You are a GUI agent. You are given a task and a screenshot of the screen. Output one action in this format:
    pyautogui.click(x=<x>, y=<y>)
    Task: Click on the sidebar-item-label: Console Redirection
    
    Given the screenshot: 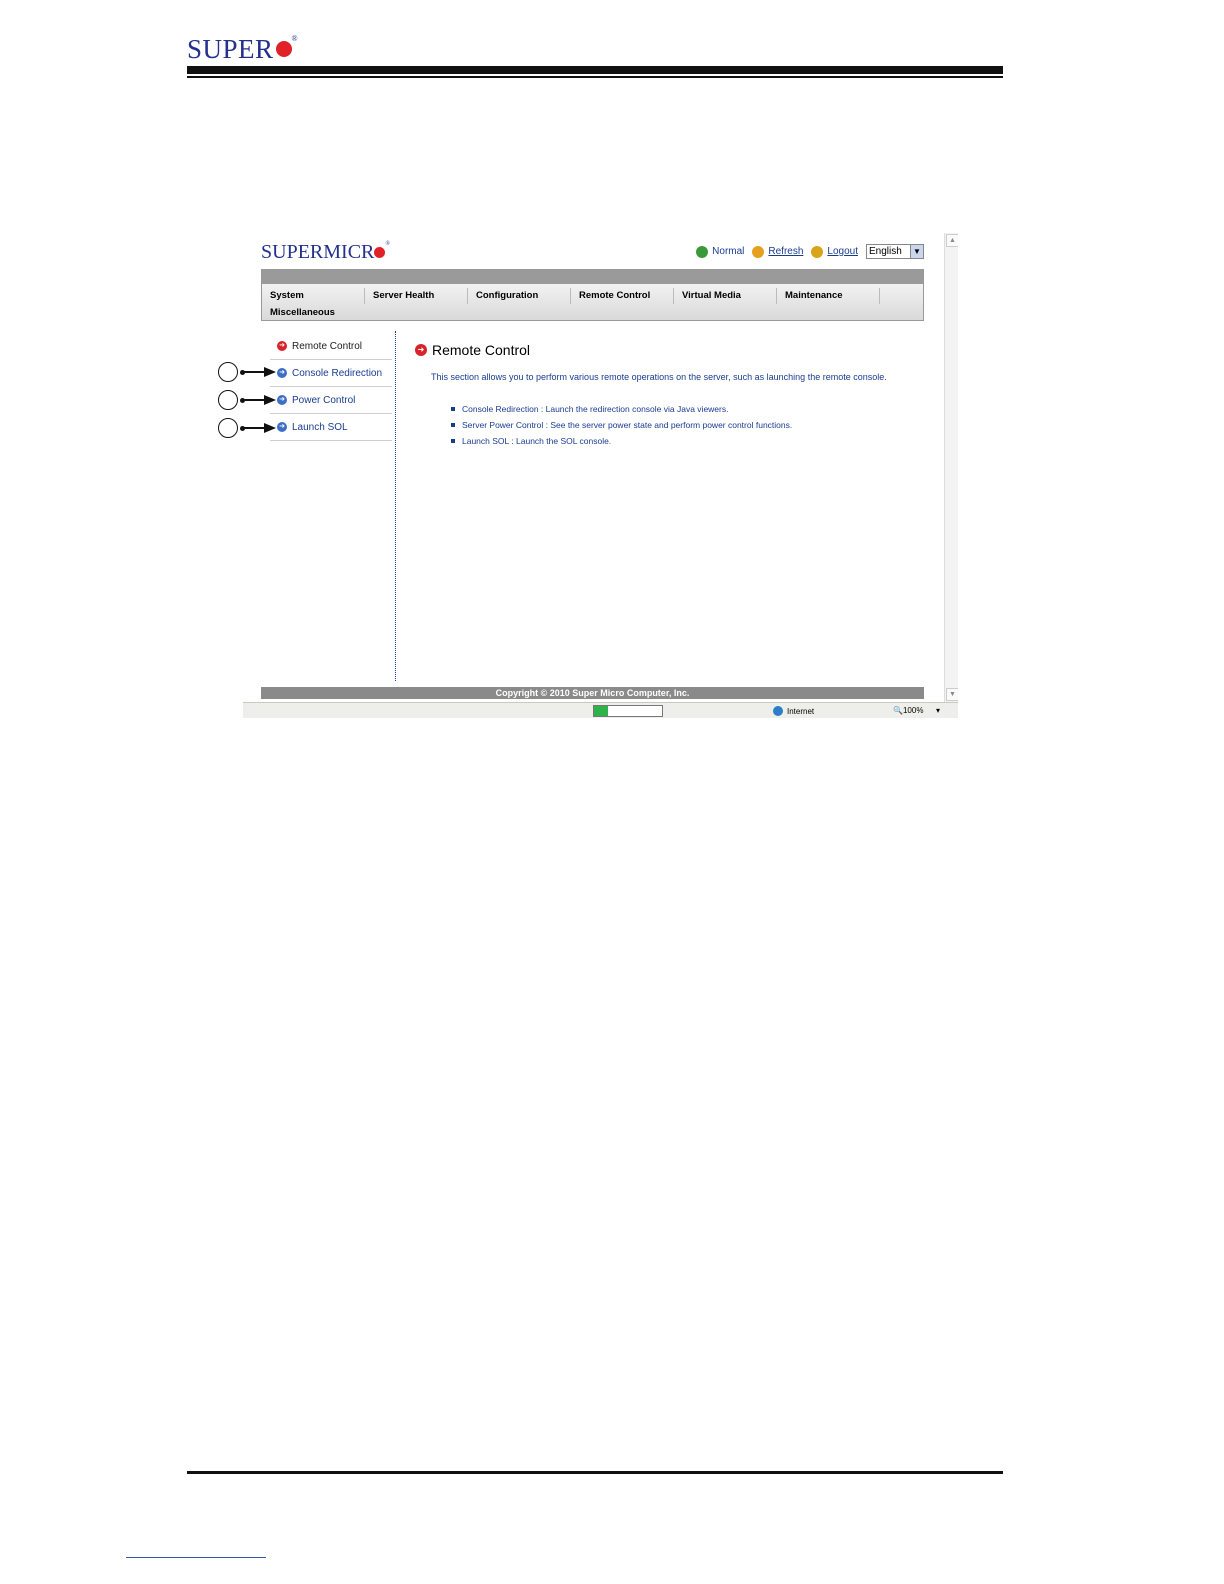 What is the action you would take?
    pyautogui.click(x=337, y=373)
    